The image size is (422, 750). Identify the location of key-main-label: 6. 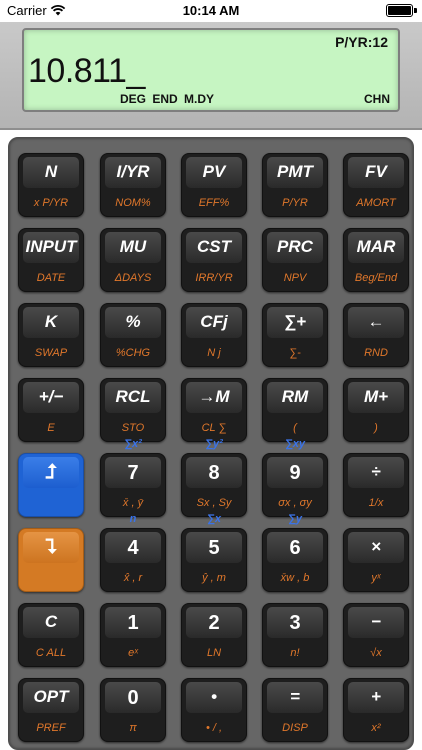
(295, 548).